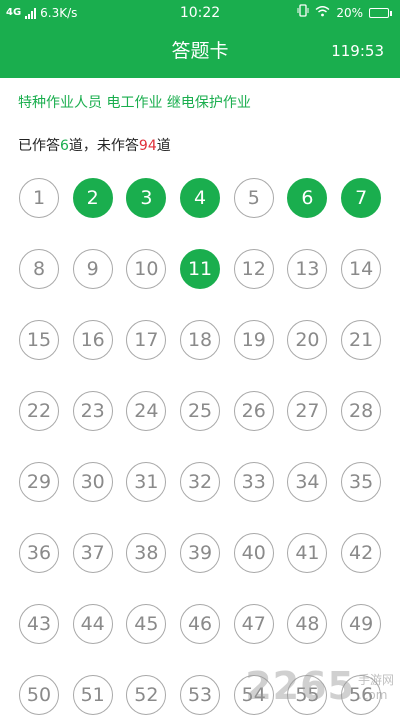  What do you see at coordinates (361, 553) in the screenshot?
I see `question-button-42: 42` at bounding box center [361, 553].